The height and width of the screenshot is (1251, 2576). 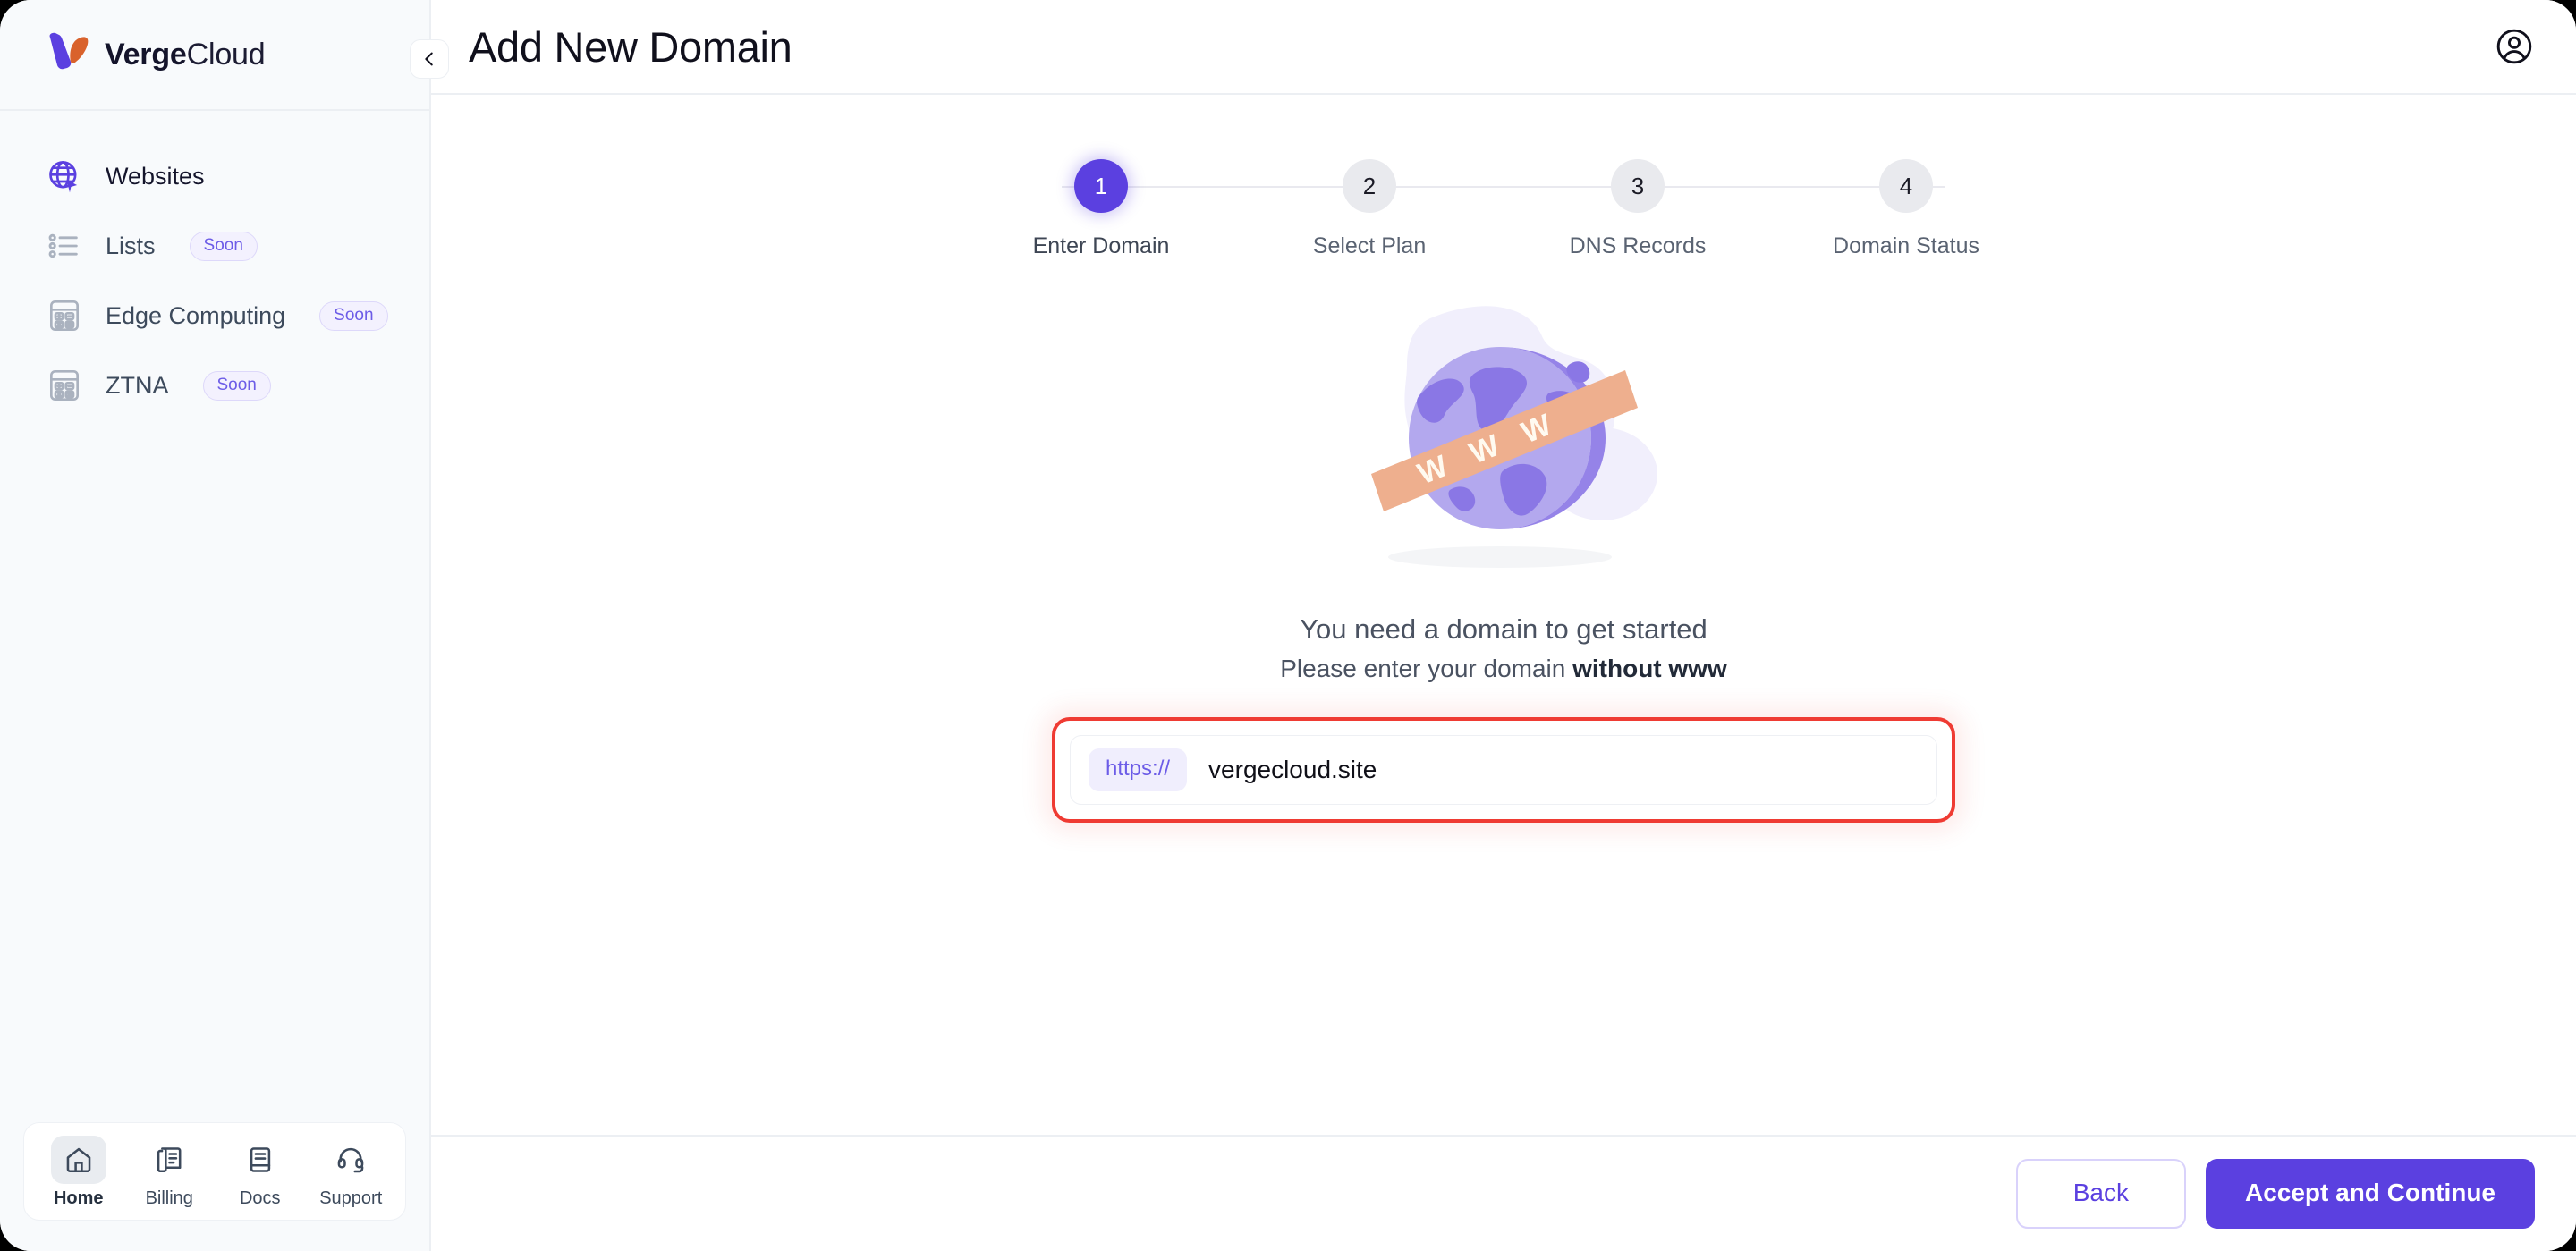 I want to click on sidebar-item-label: Edge Computing, so click(x=196, y=315).